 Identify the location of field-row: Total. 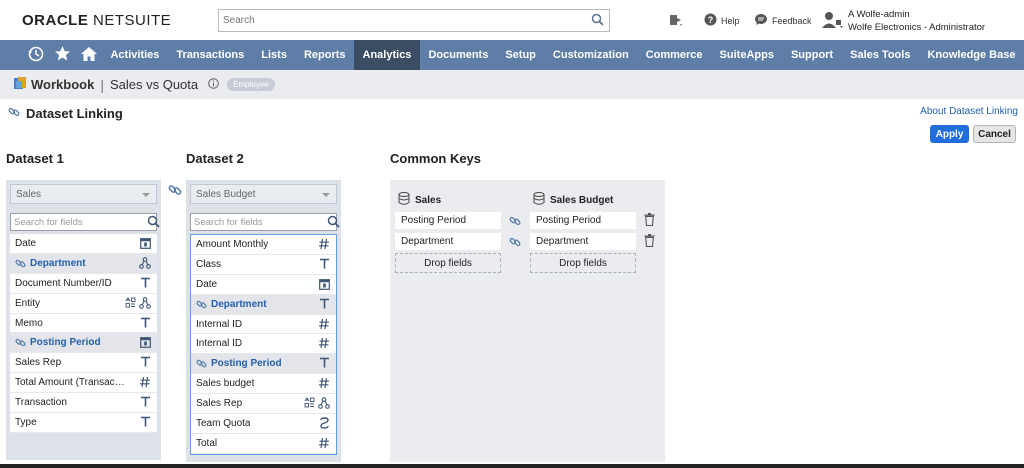
(263, 443).